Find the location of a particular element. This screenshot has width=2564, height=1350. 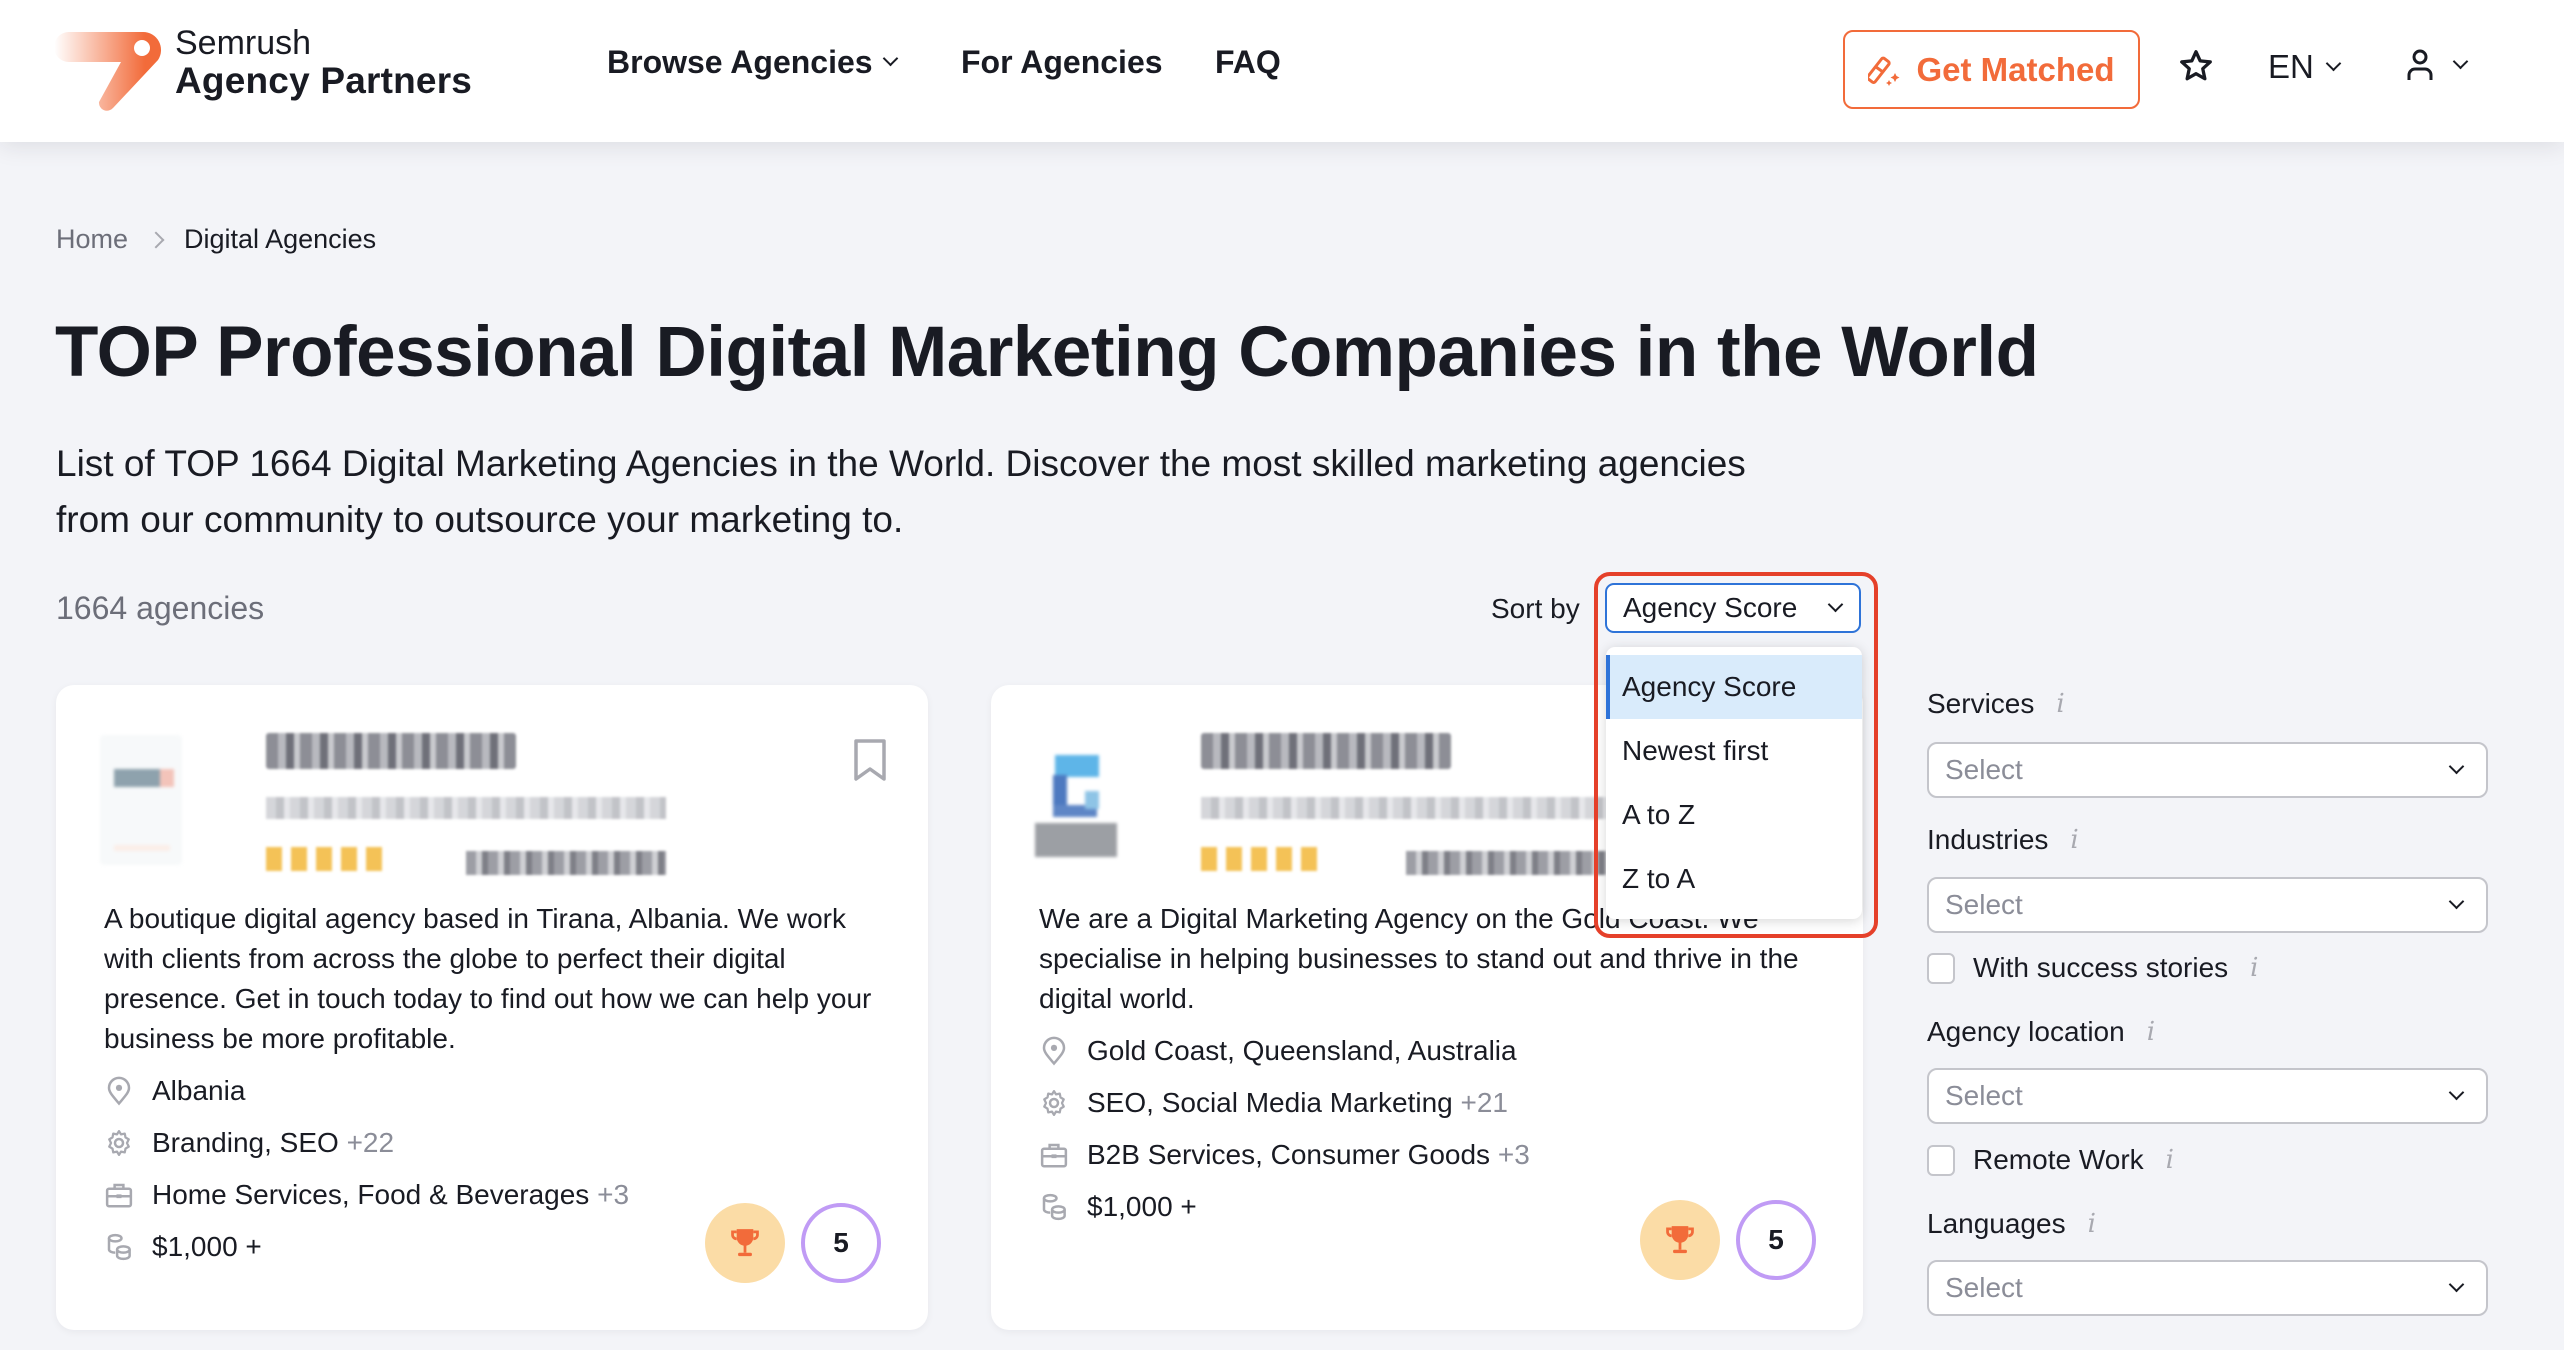

agency-tagline-redacted is located at coordinates (1406, 808).